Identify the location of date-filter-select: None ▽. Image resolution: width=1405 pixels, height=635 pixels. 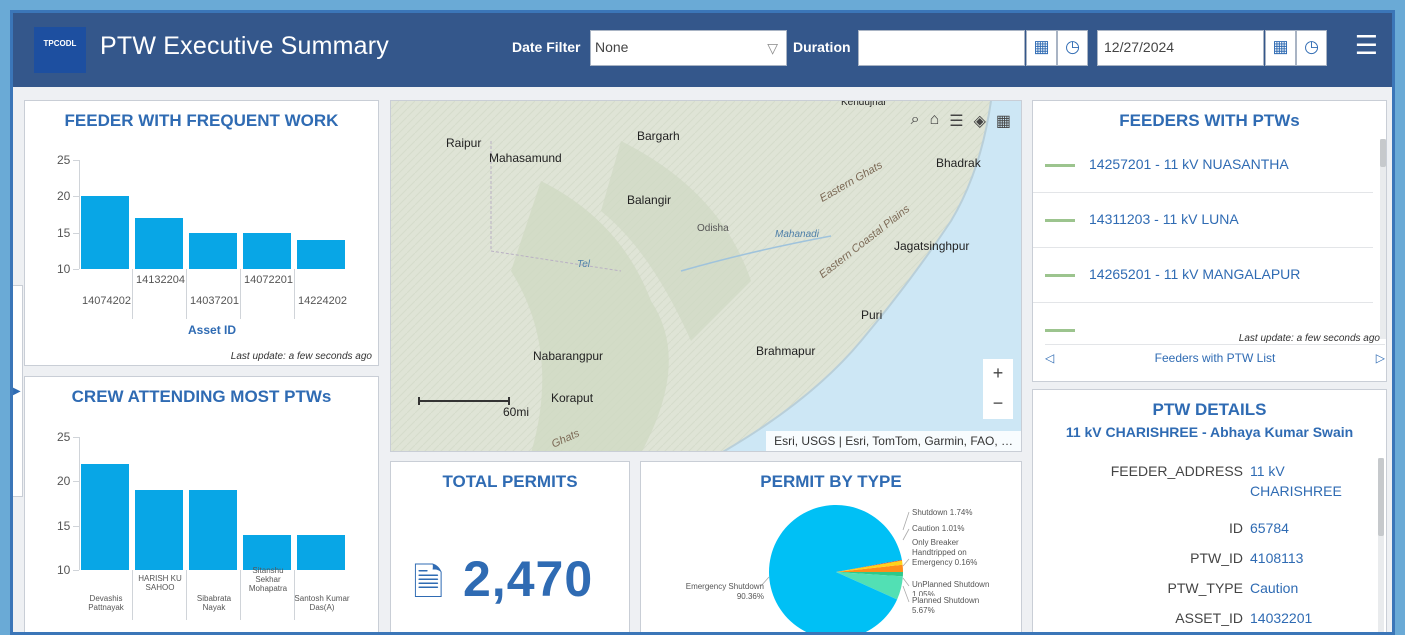
(688, 48).